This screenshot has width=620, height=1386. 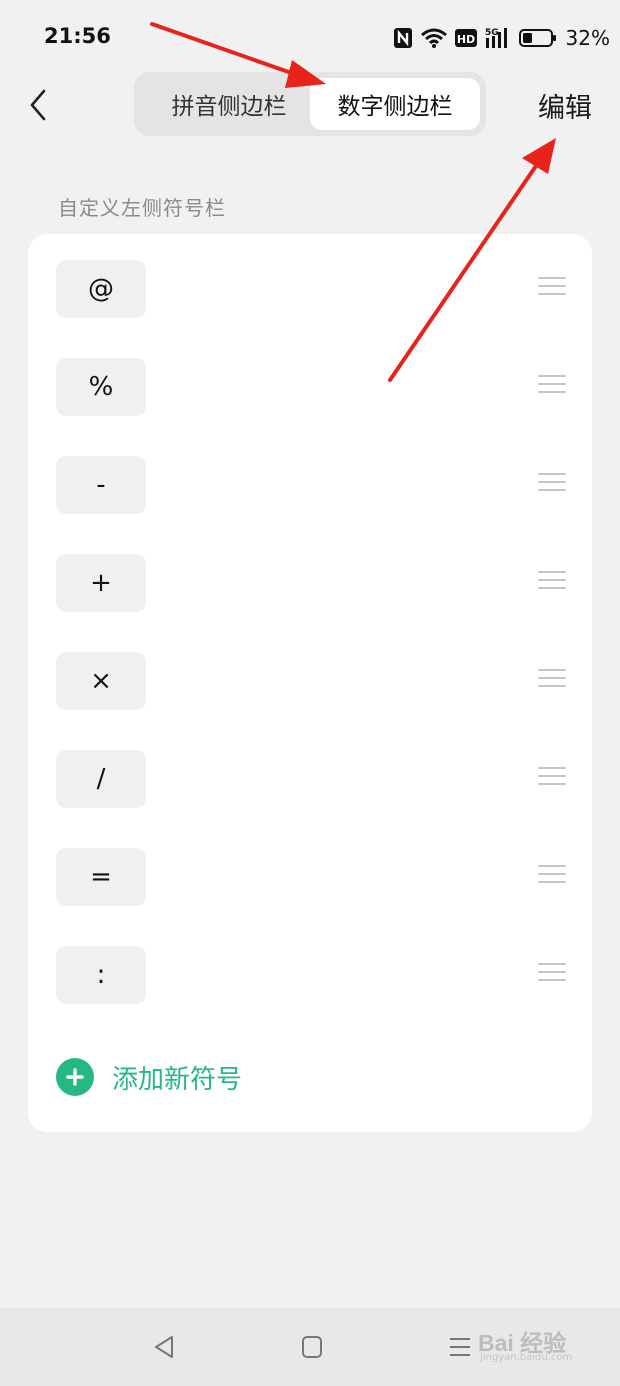 I want to click on triangle-back-icon, so click(x=164, y=1347).